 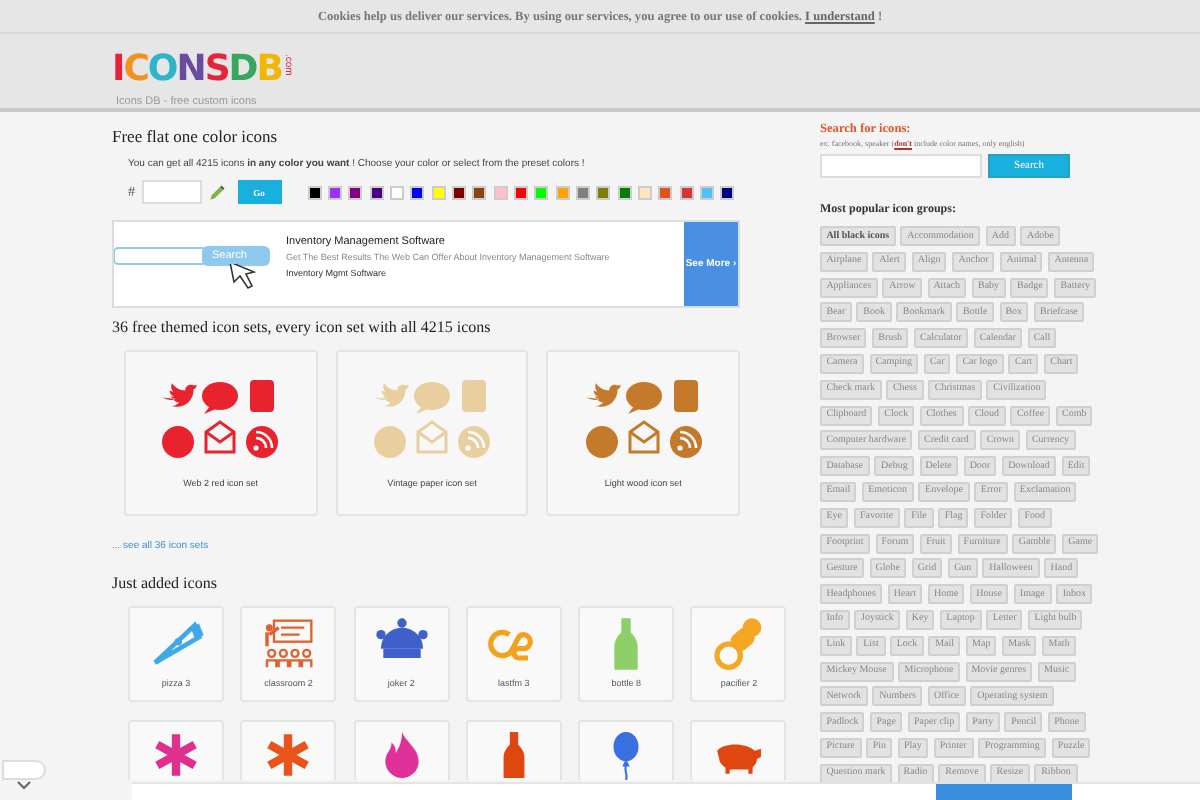 What do you see at coordinates (901, 166) in the screenshot?
I see `search-field` at bounding box center [901, 166].